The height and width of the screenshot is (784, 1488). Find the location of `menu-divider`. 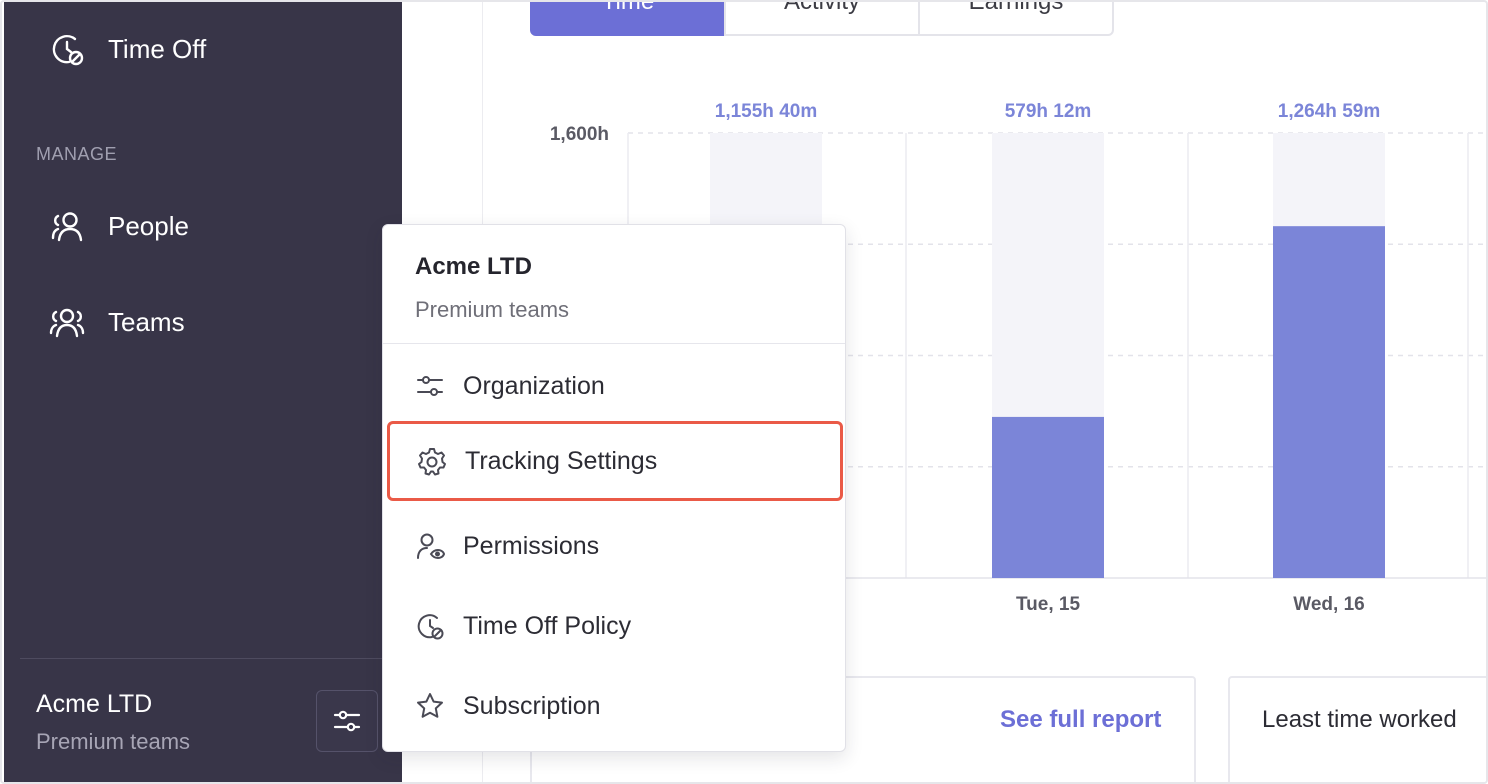

menu-divider is located at coordinates (614, 343).